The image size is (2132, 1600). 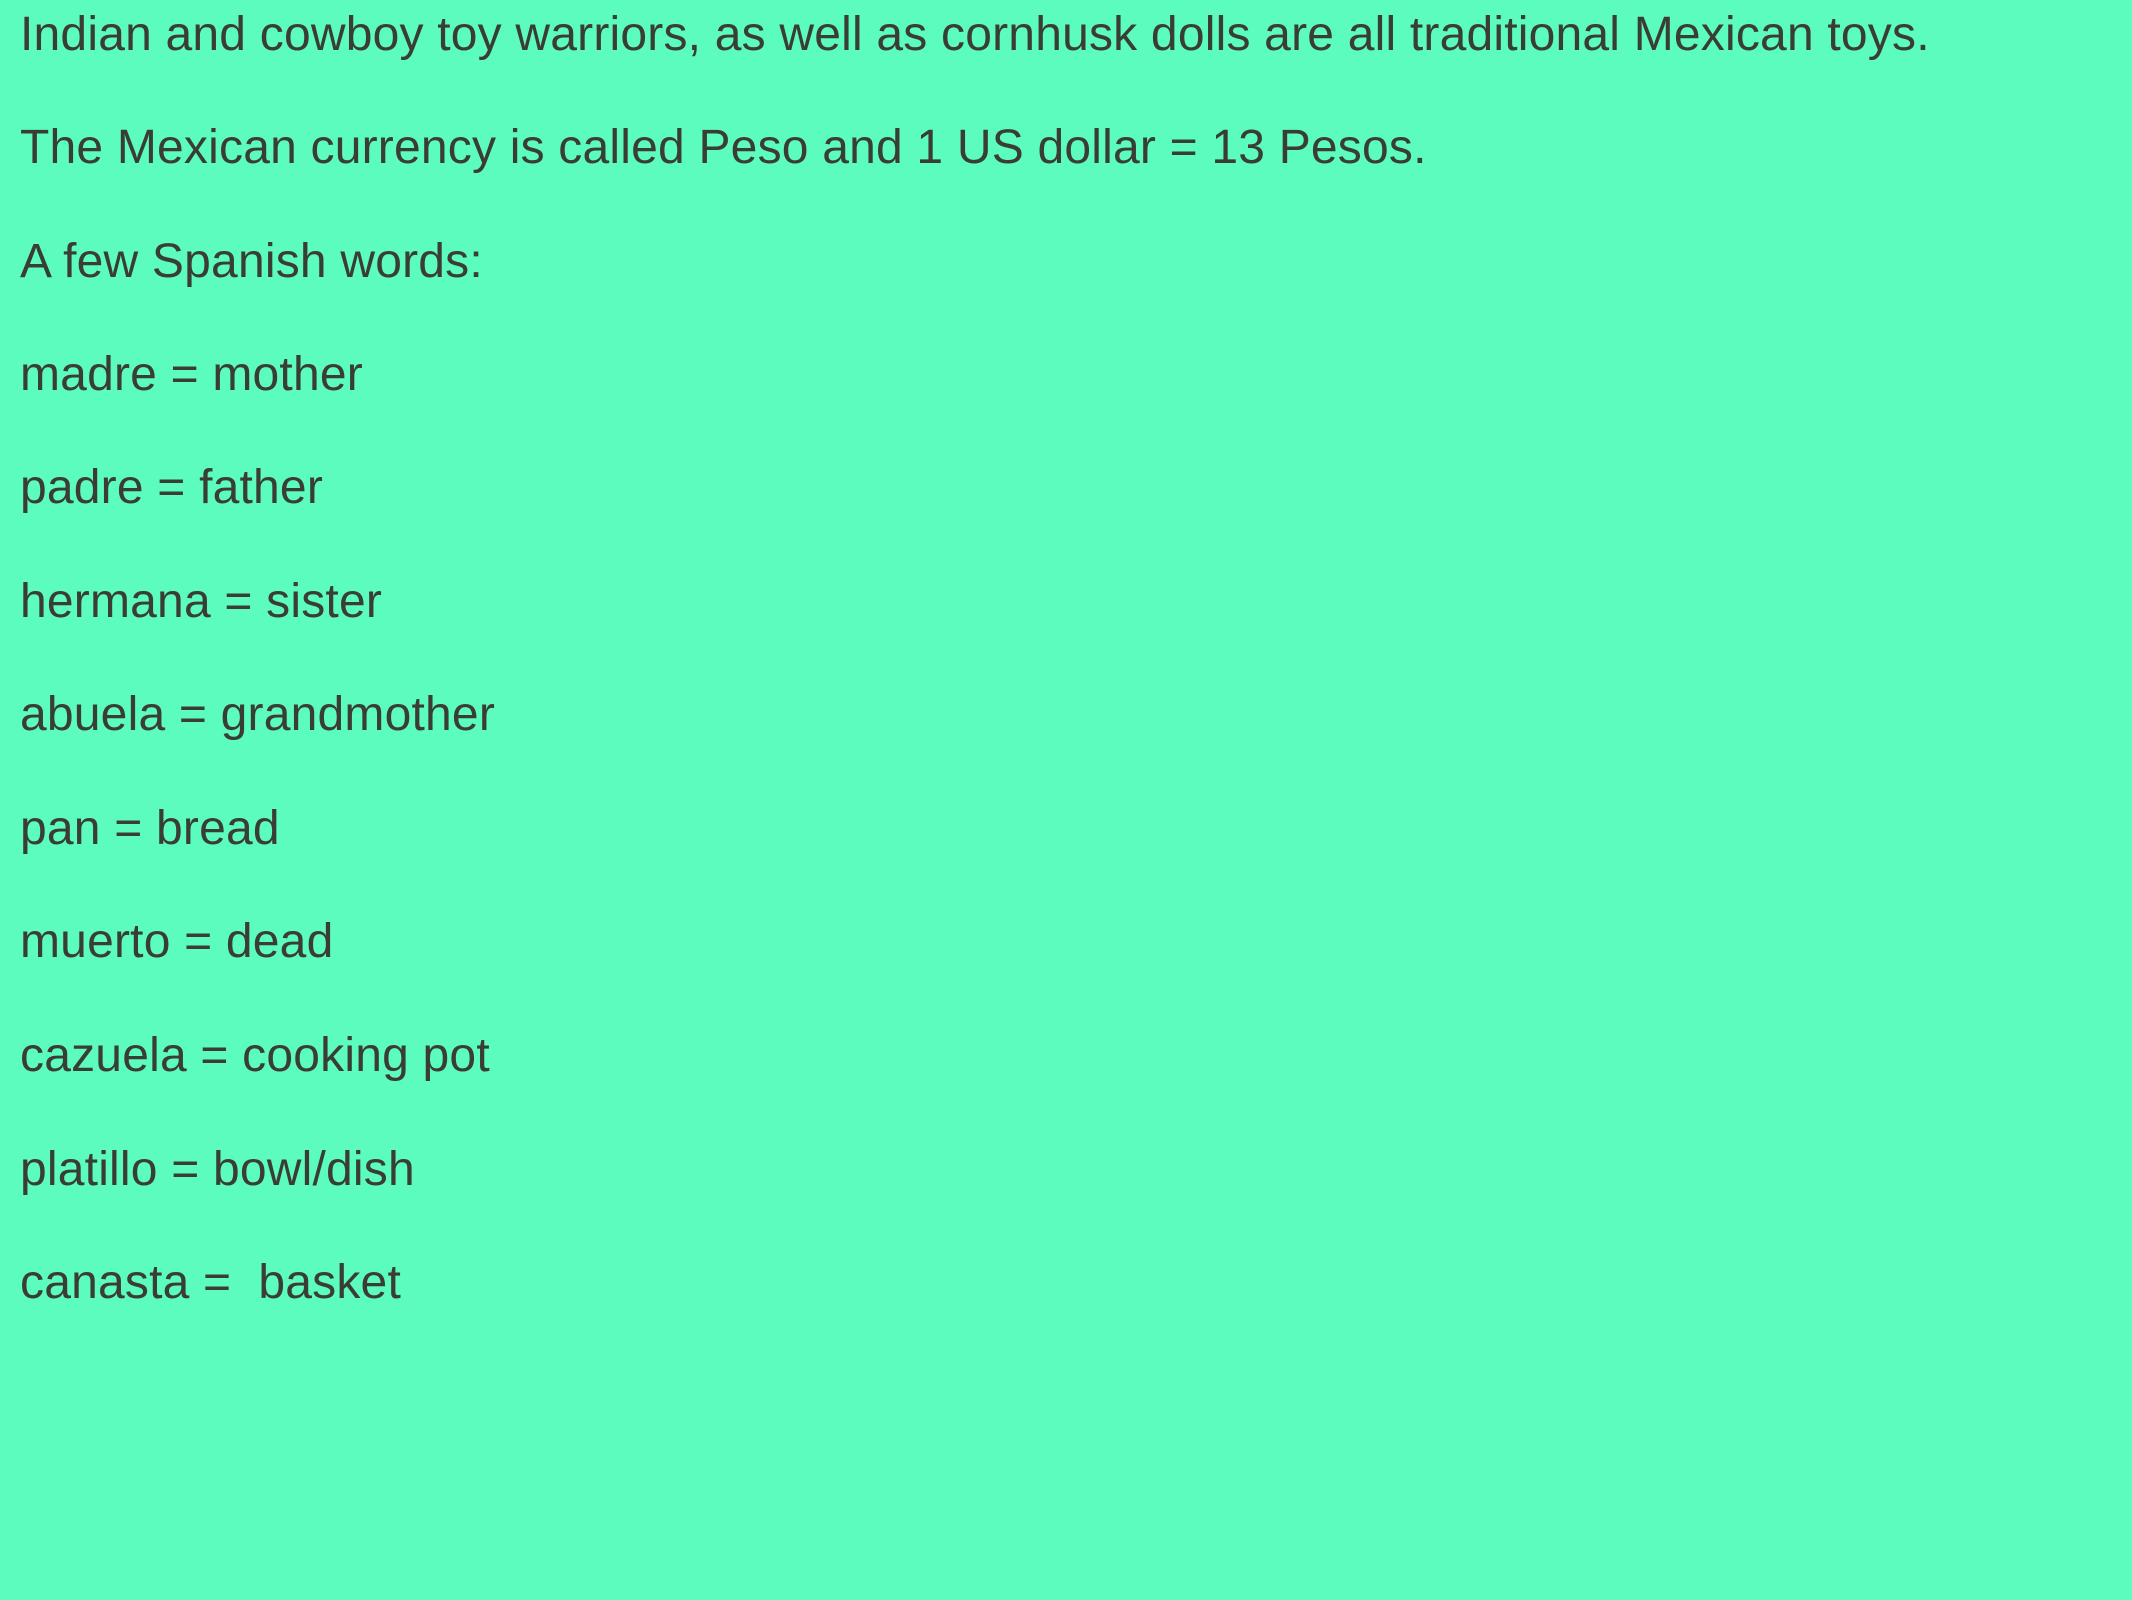 I want to click on vocab-item-padre: padre = father, so click(x=172, y=487).